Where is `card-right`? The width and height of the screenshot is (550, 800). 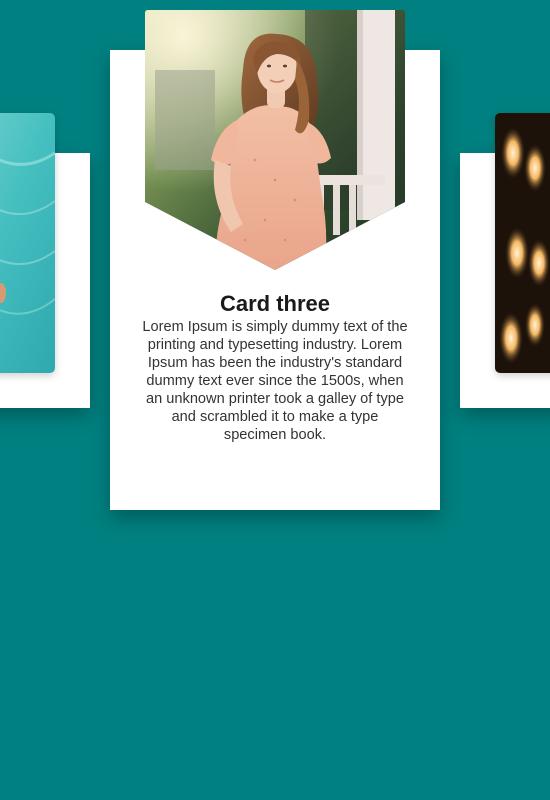
card-right is located at coordinates (505, 260).